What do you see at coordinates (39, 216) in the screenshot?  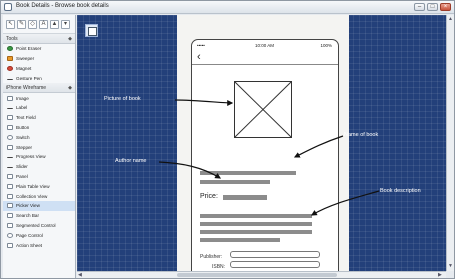 I see `stencil-item: Search Bar` at bounding box center [39, 216].